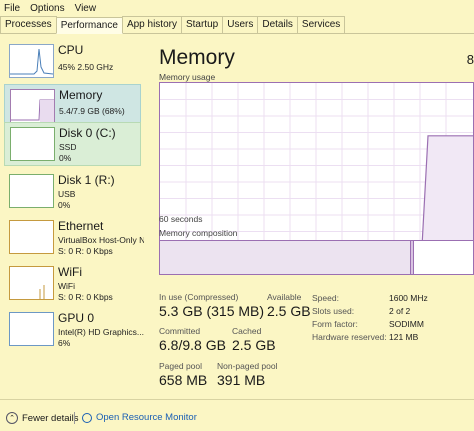  What do you see at coordinates (146, 417) in the screenshot?
I see `open-resource-monitor-label: Open Resource Monitor` at bounding box center [146, 417].